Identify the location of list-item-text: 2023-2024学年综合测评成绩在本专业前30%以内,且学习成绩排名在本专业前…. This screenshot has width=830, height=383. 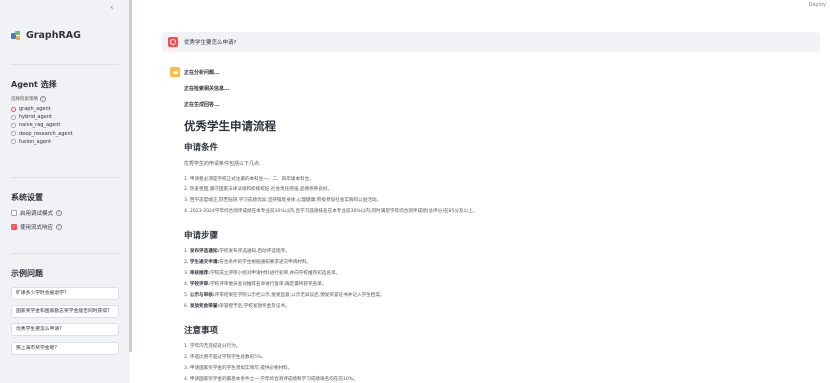
(333, 211).